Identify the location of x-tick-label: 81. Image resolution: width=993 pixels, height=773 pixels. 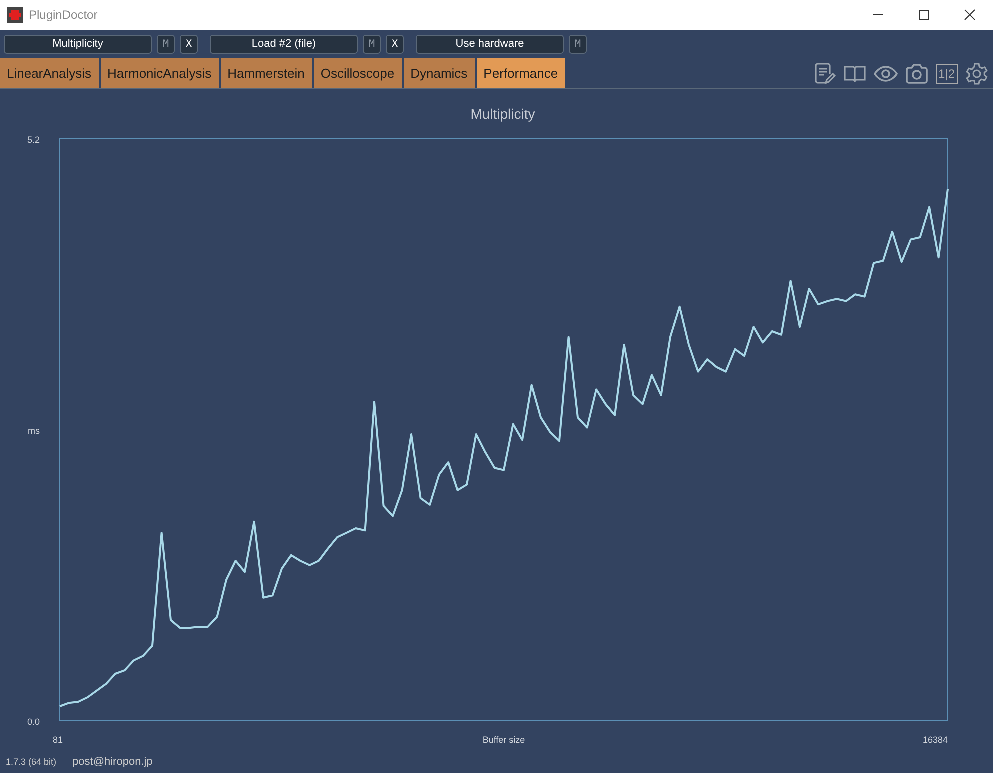
(58, 740).